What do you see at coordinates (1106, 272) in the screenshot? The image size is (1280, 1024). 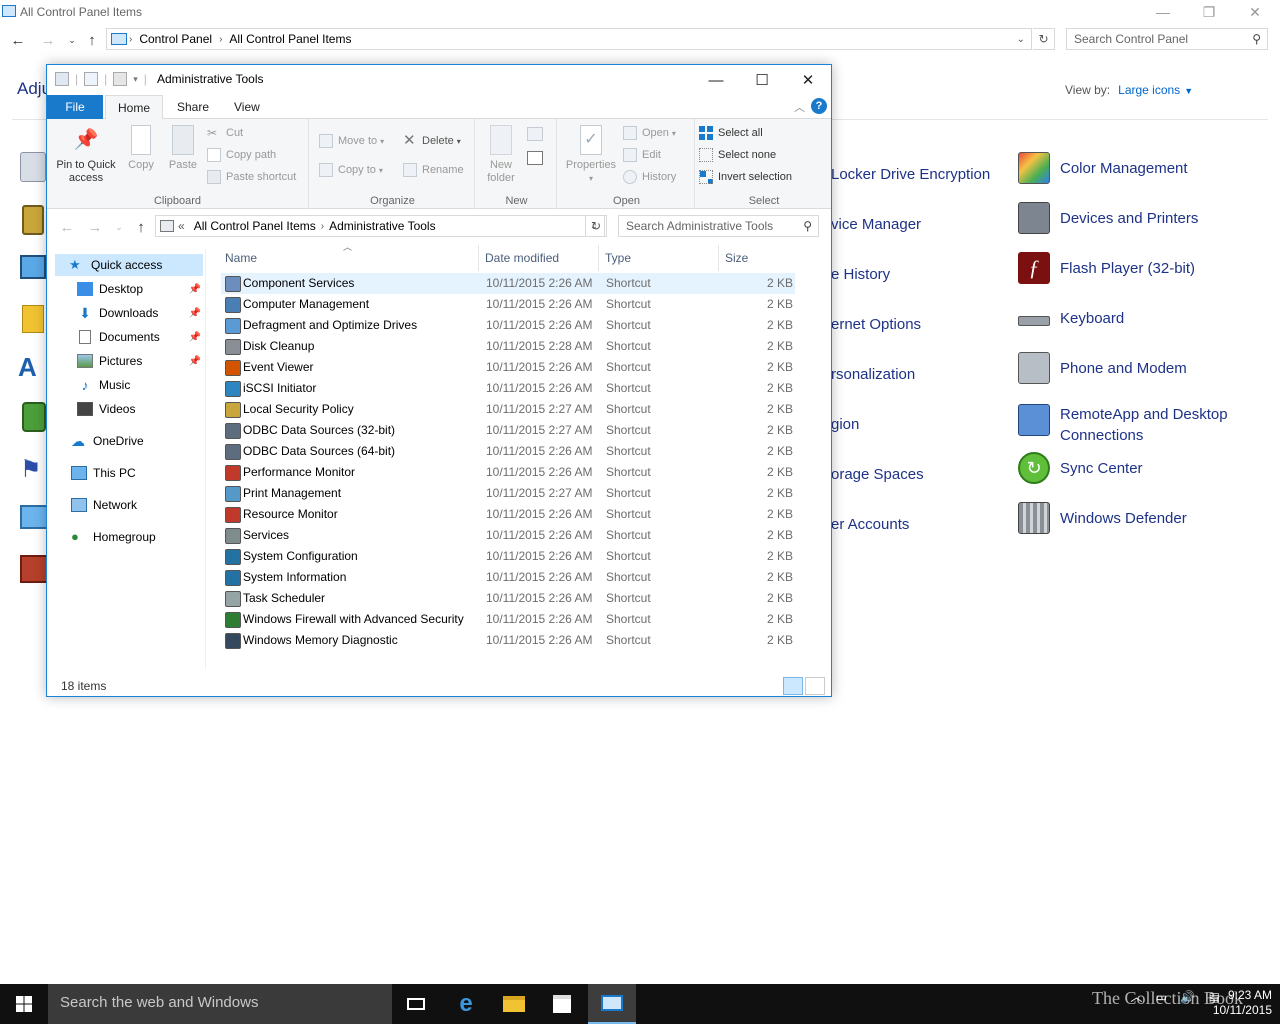 I see `cp-item-flash-player: ƒ Flash Player (32-bit)` at bounding box center [1106, 272].